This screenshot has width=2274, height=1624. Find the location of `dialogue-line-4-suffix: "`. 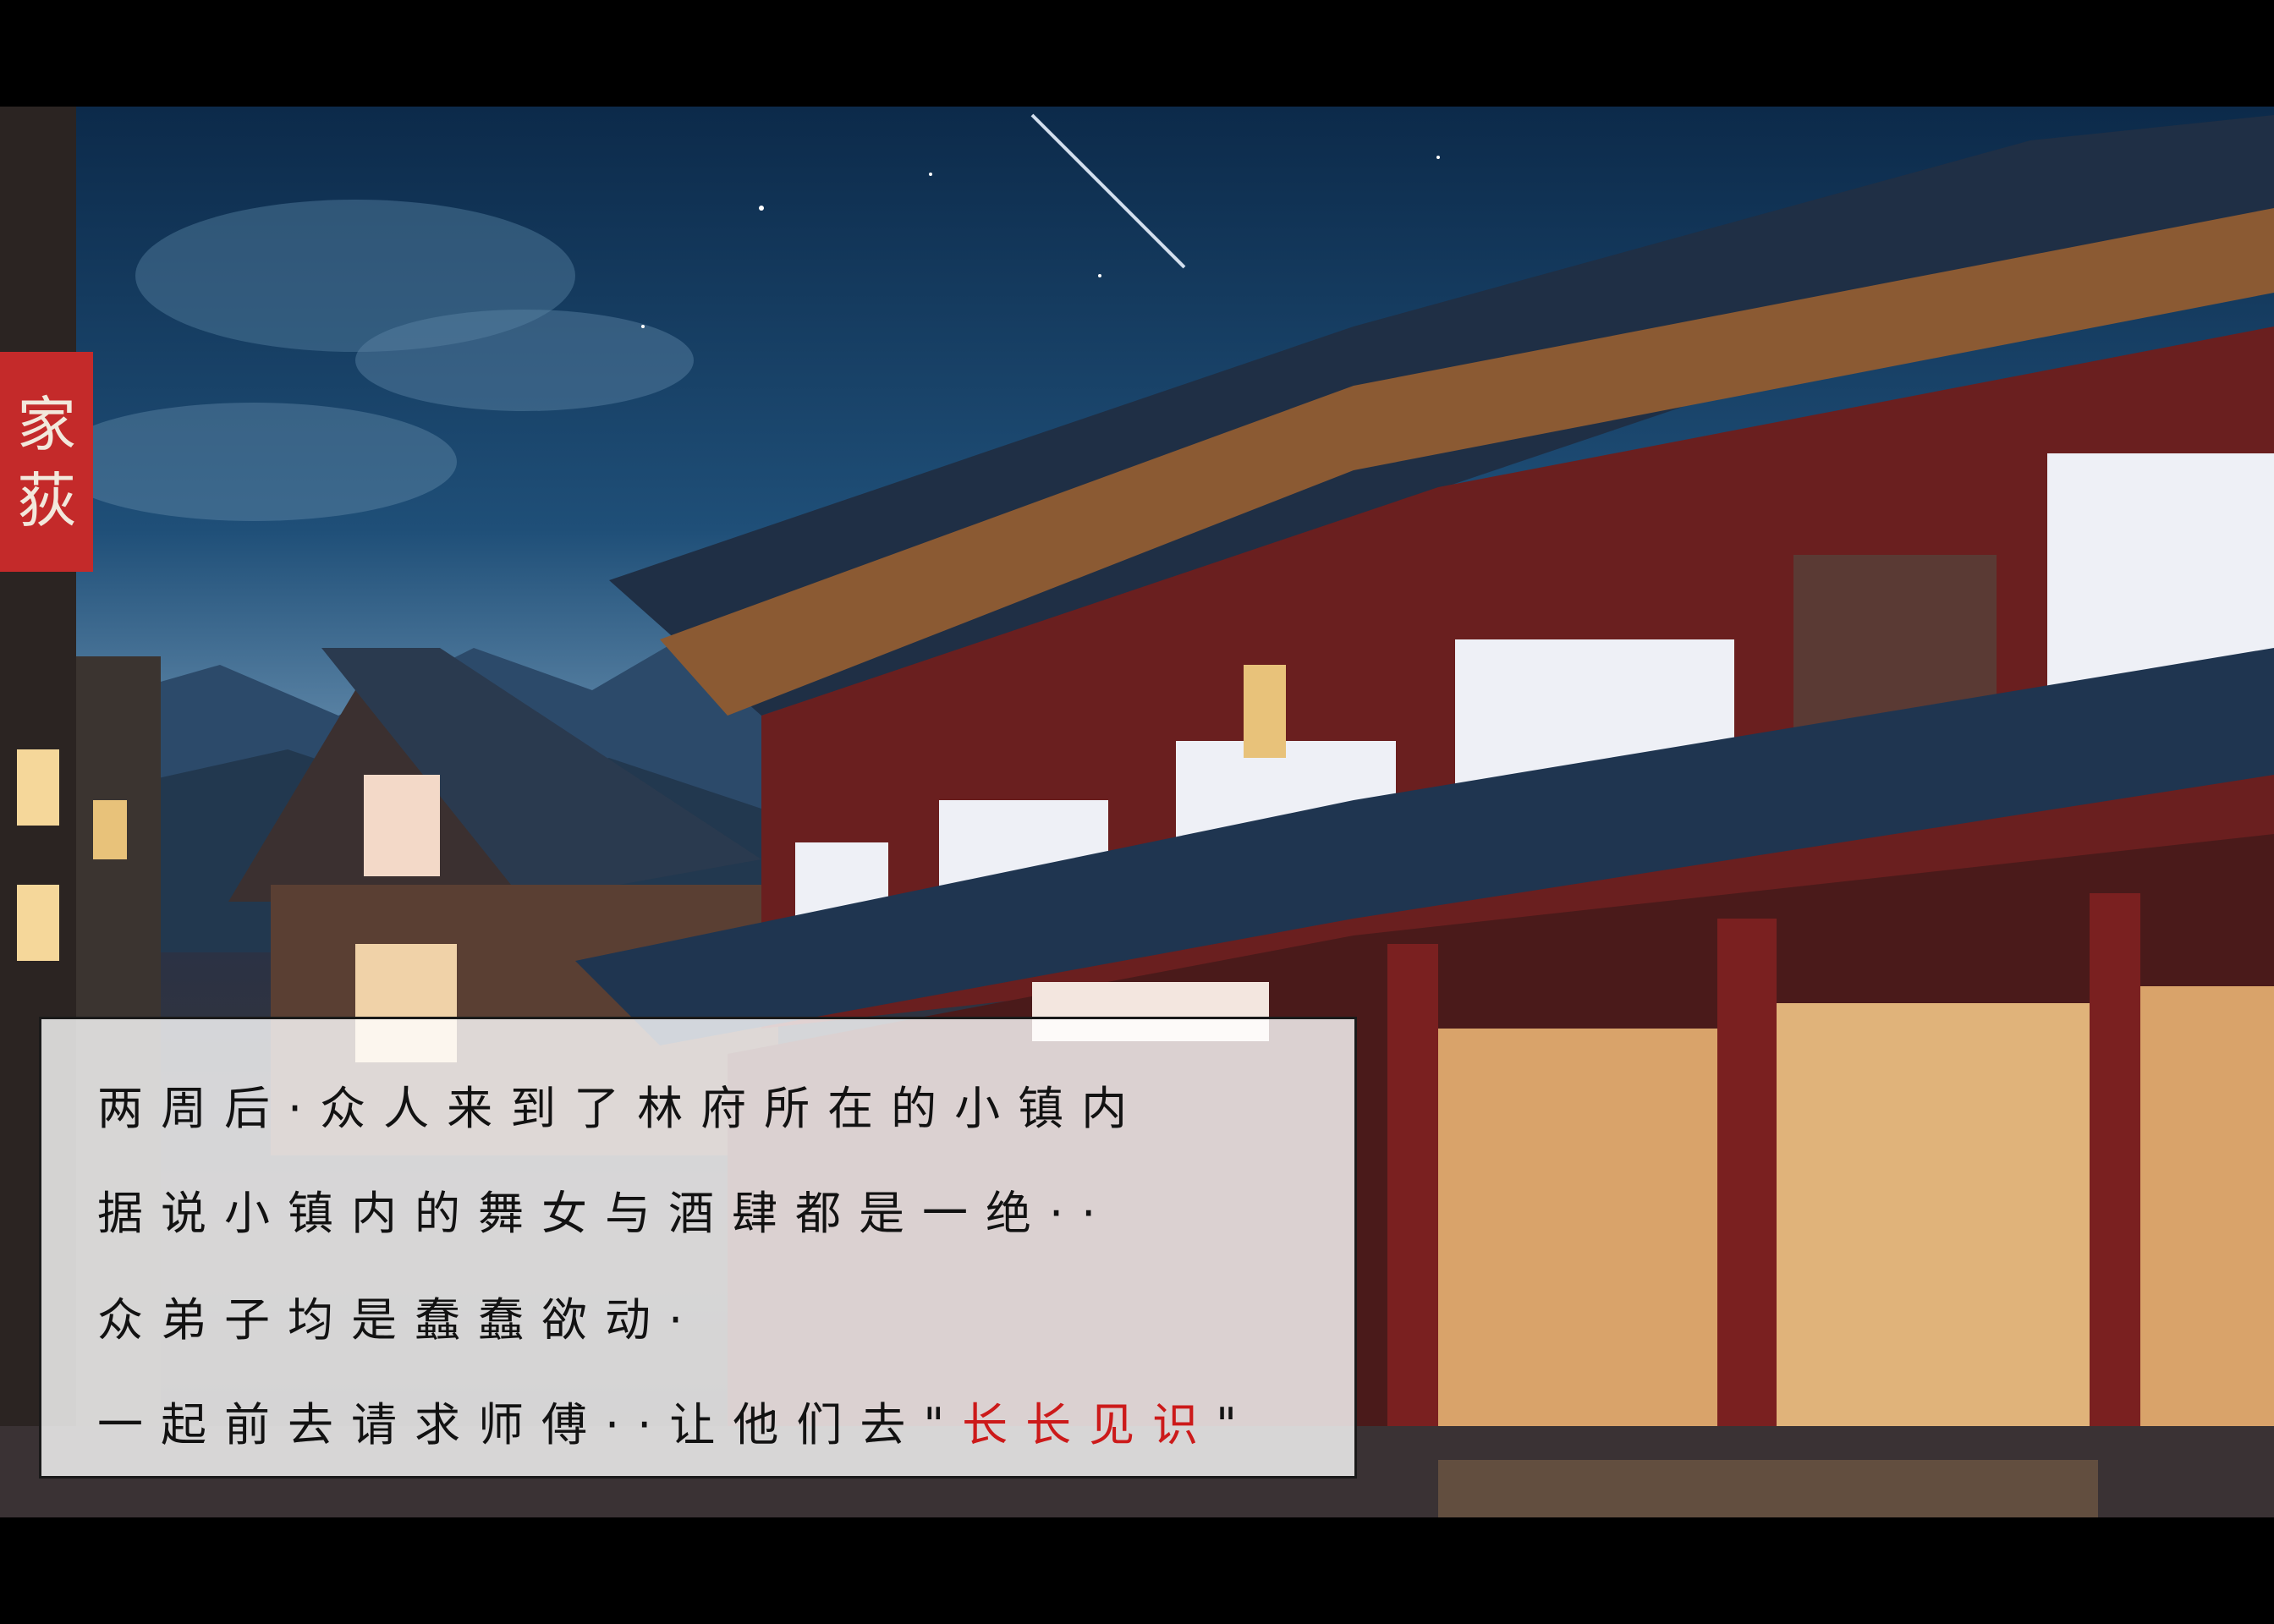

dialogue-line-4-suffix: " is located at coordinates (1235, 1425).